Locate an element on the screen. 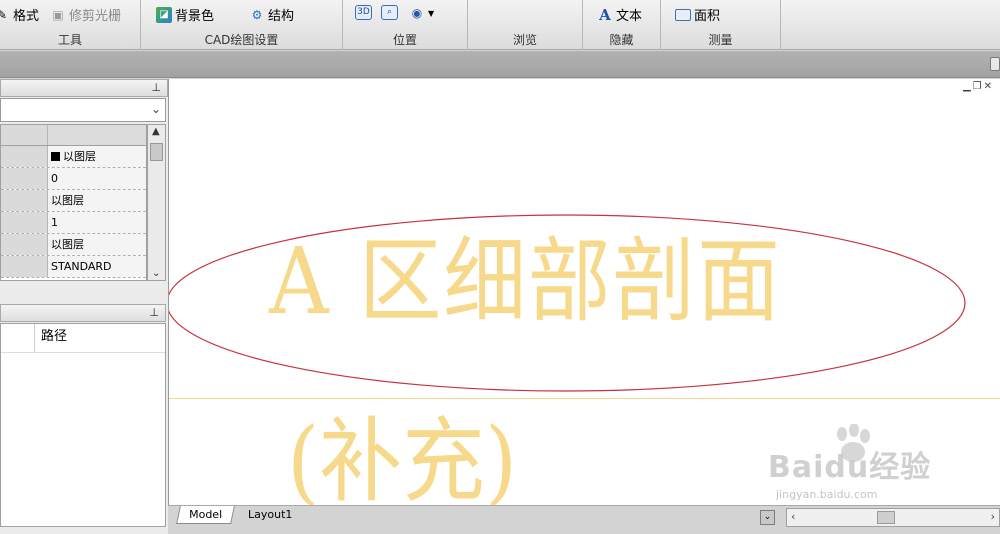  left-sidebar: ⊥ ⌄ 以图层 0 以图层 1 以图层 STANDARD ▲ ⌄ ⊥ 路径 is located at coordinates (84, 306).